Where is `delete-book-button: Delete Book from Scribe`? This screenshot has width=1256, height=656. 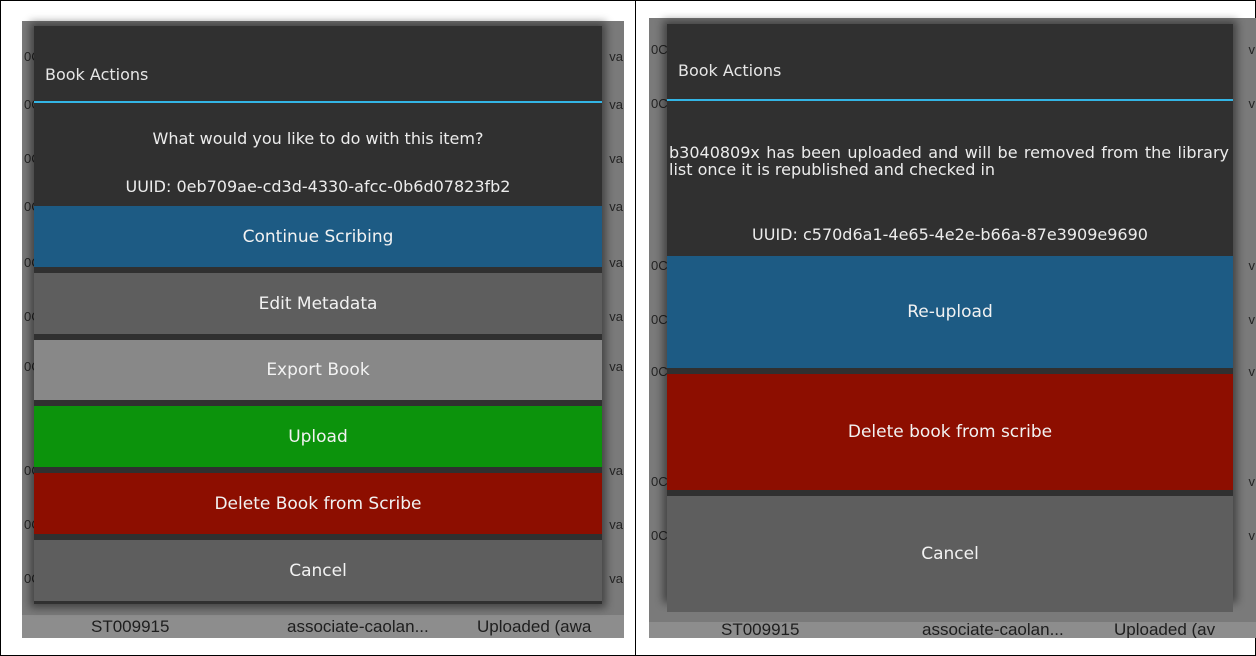
delete-book-button: Delete Book from Scribe is located at coordinates (318, 503).